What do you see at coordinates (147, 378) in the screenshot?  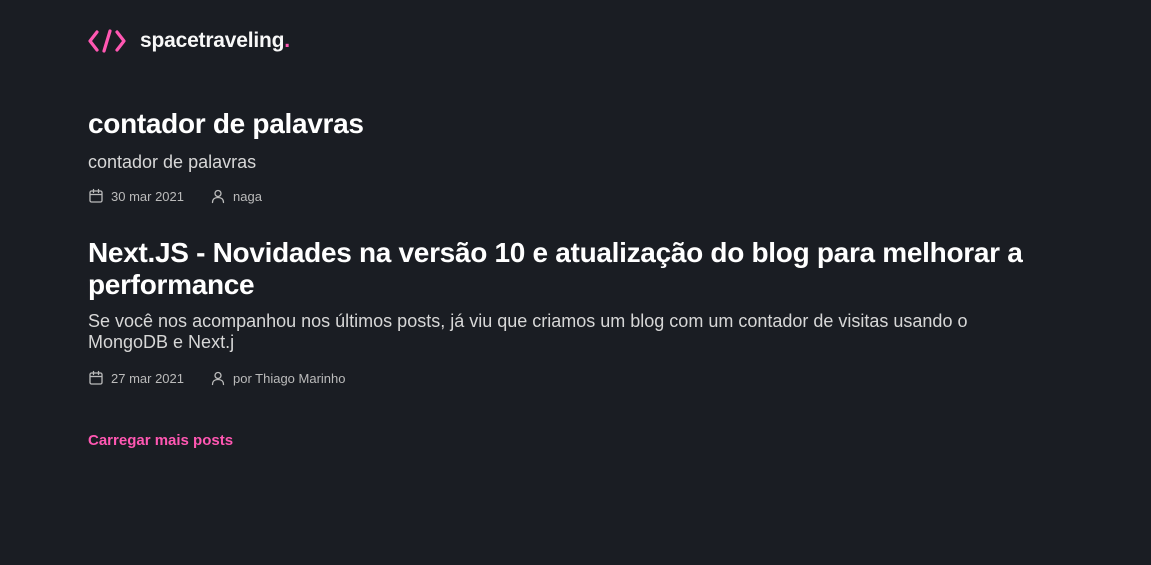 I see `post-date-text: 27 mar 2021` at bounding box center [147, 378].